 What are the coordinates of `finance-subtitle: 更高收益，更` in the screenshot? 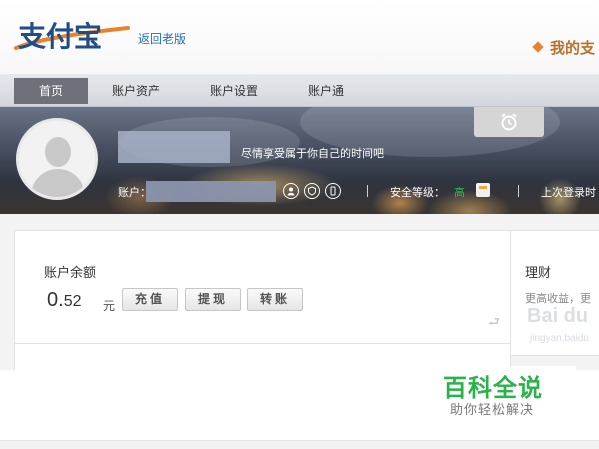 It's located at (558, 298).